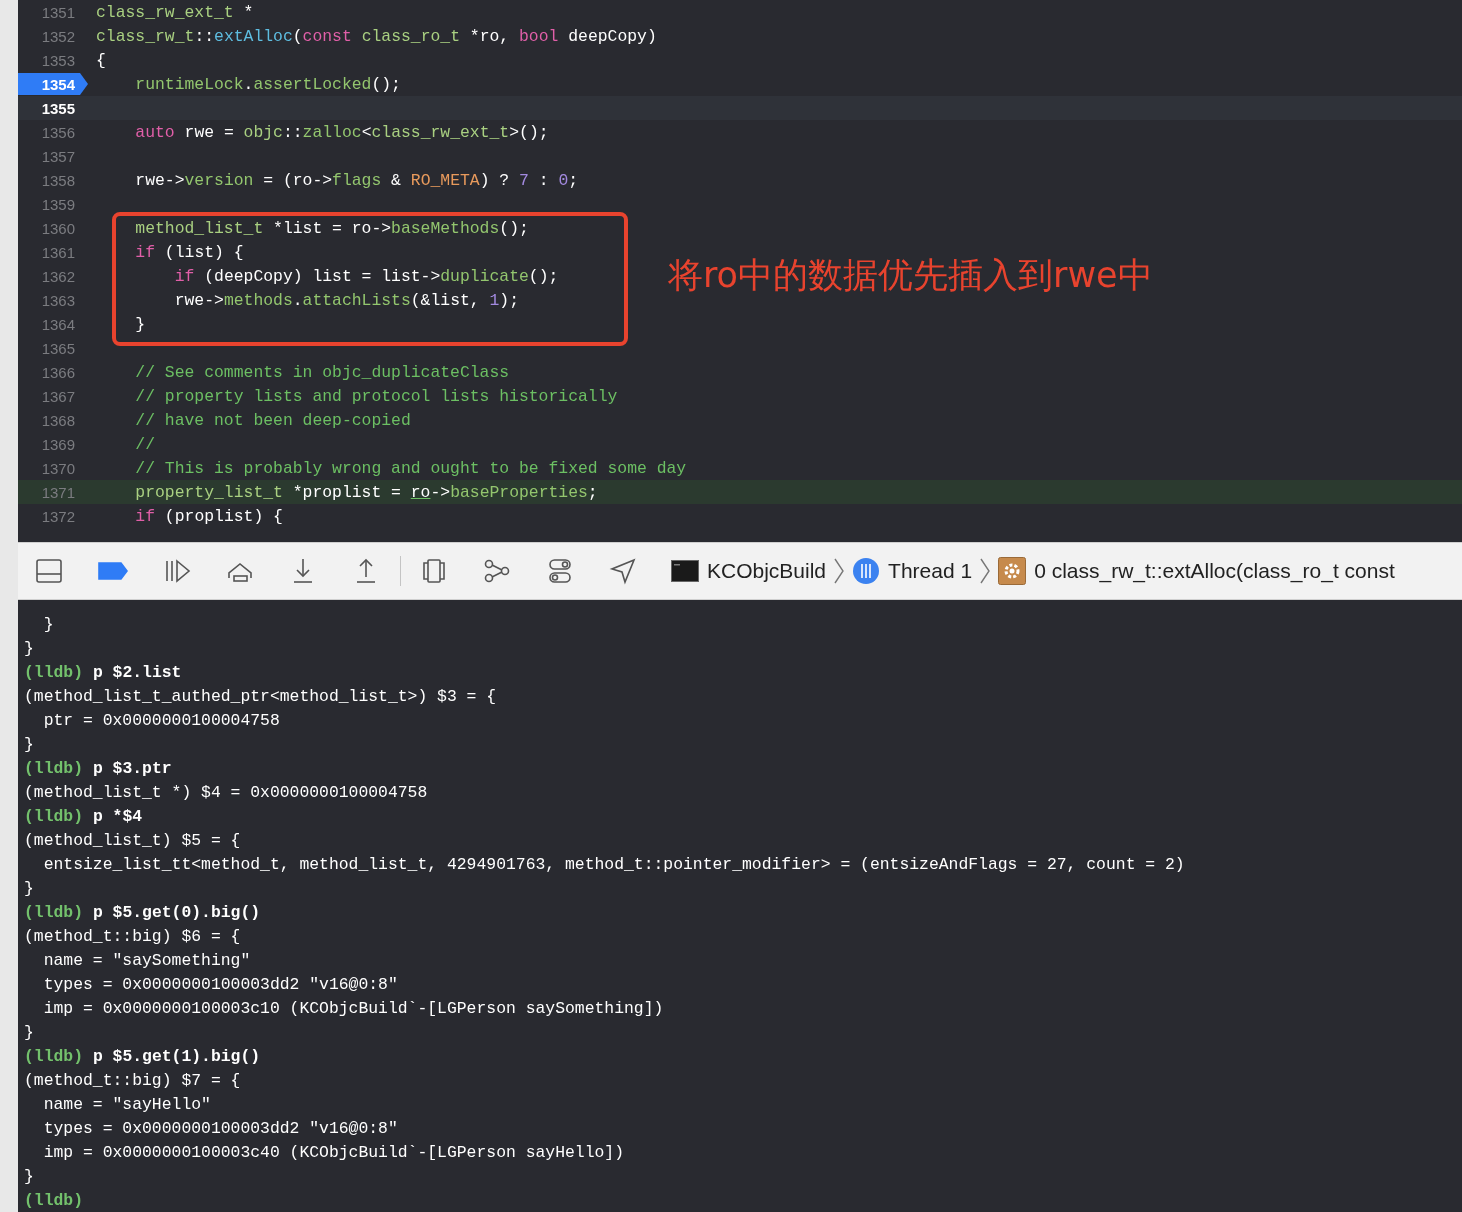 This screenshot has width=1462, height=1212. What do you see at coordinates (58, 396) in the screenshot?
I see `line-number: 1367` at bounding box center [58, 396].